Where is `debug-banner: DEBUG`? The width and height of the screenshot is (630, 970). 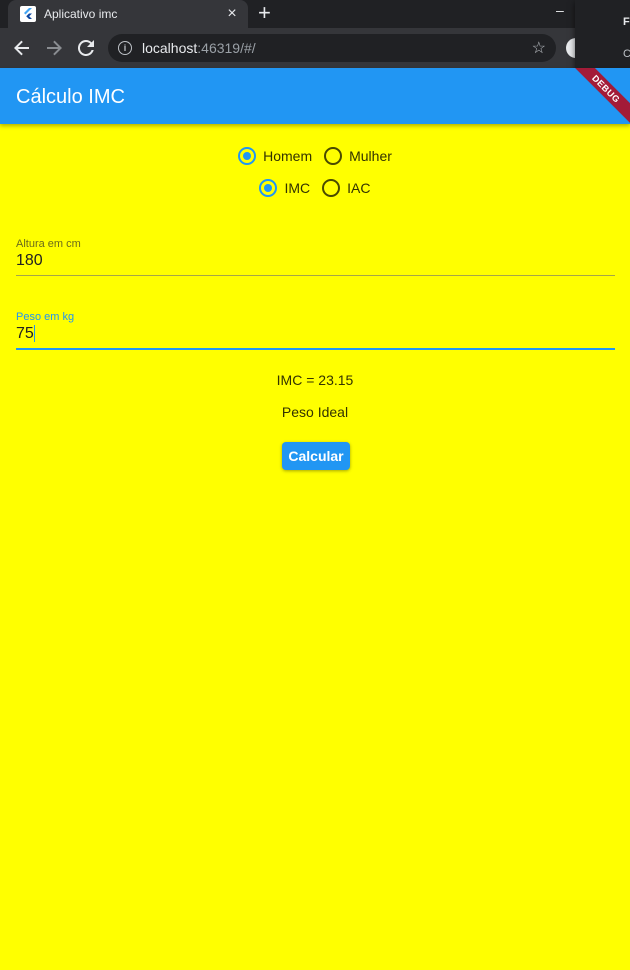
debug-banner: DEBUG is located at coordinates (597, 96).